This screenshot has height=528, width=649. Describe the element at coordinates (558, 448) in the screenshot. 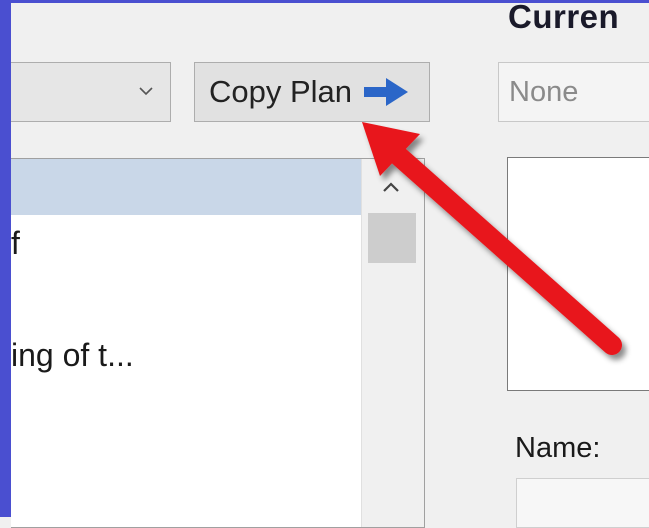

I see `name-label: Name:` at that location.